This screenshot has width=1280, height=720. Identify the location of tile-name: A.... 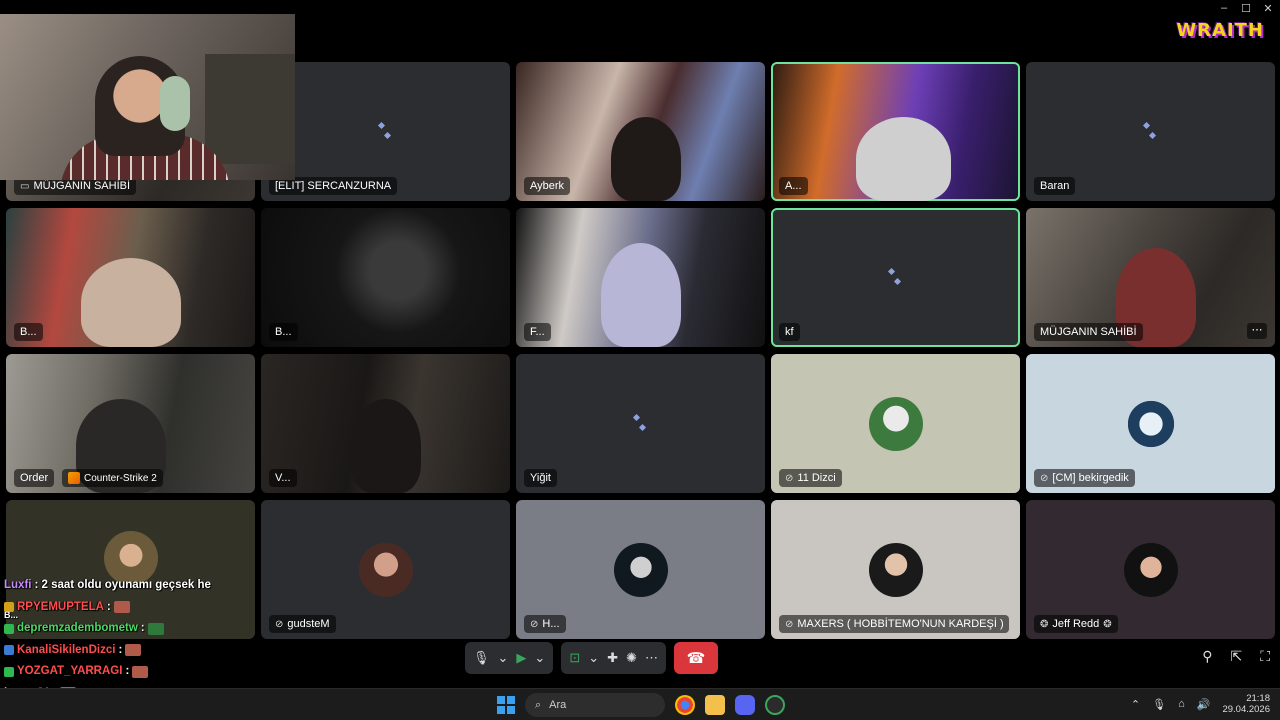
(793, 186).